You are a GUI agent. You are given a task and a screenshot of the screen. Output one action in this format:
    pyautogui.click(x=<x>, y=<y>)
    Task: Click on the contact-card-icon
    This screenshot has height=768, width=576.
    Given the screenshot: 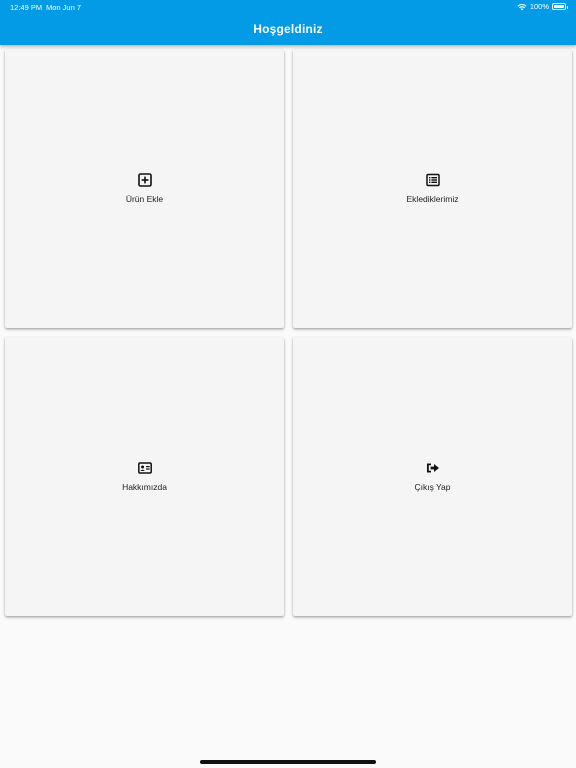 What is the action you would take?
    pyautogui.click(x=144, y=468)
    